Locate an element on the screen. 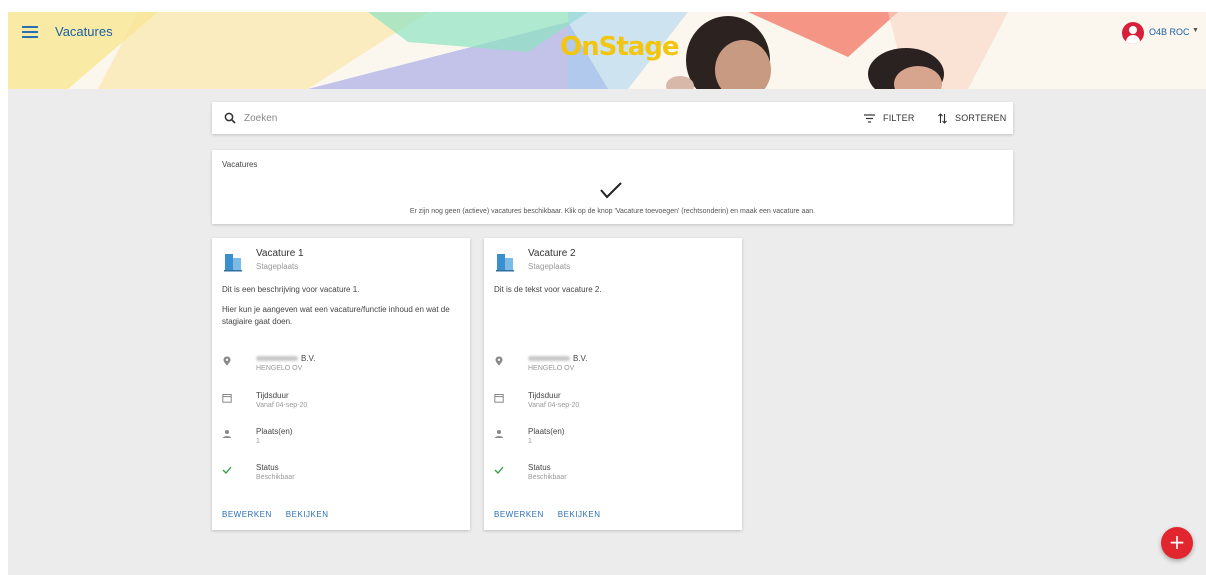 Image resolution: width=1206 pixels, height=575 pixels. filter-button: FILTER is located at coordinates (889, 118).